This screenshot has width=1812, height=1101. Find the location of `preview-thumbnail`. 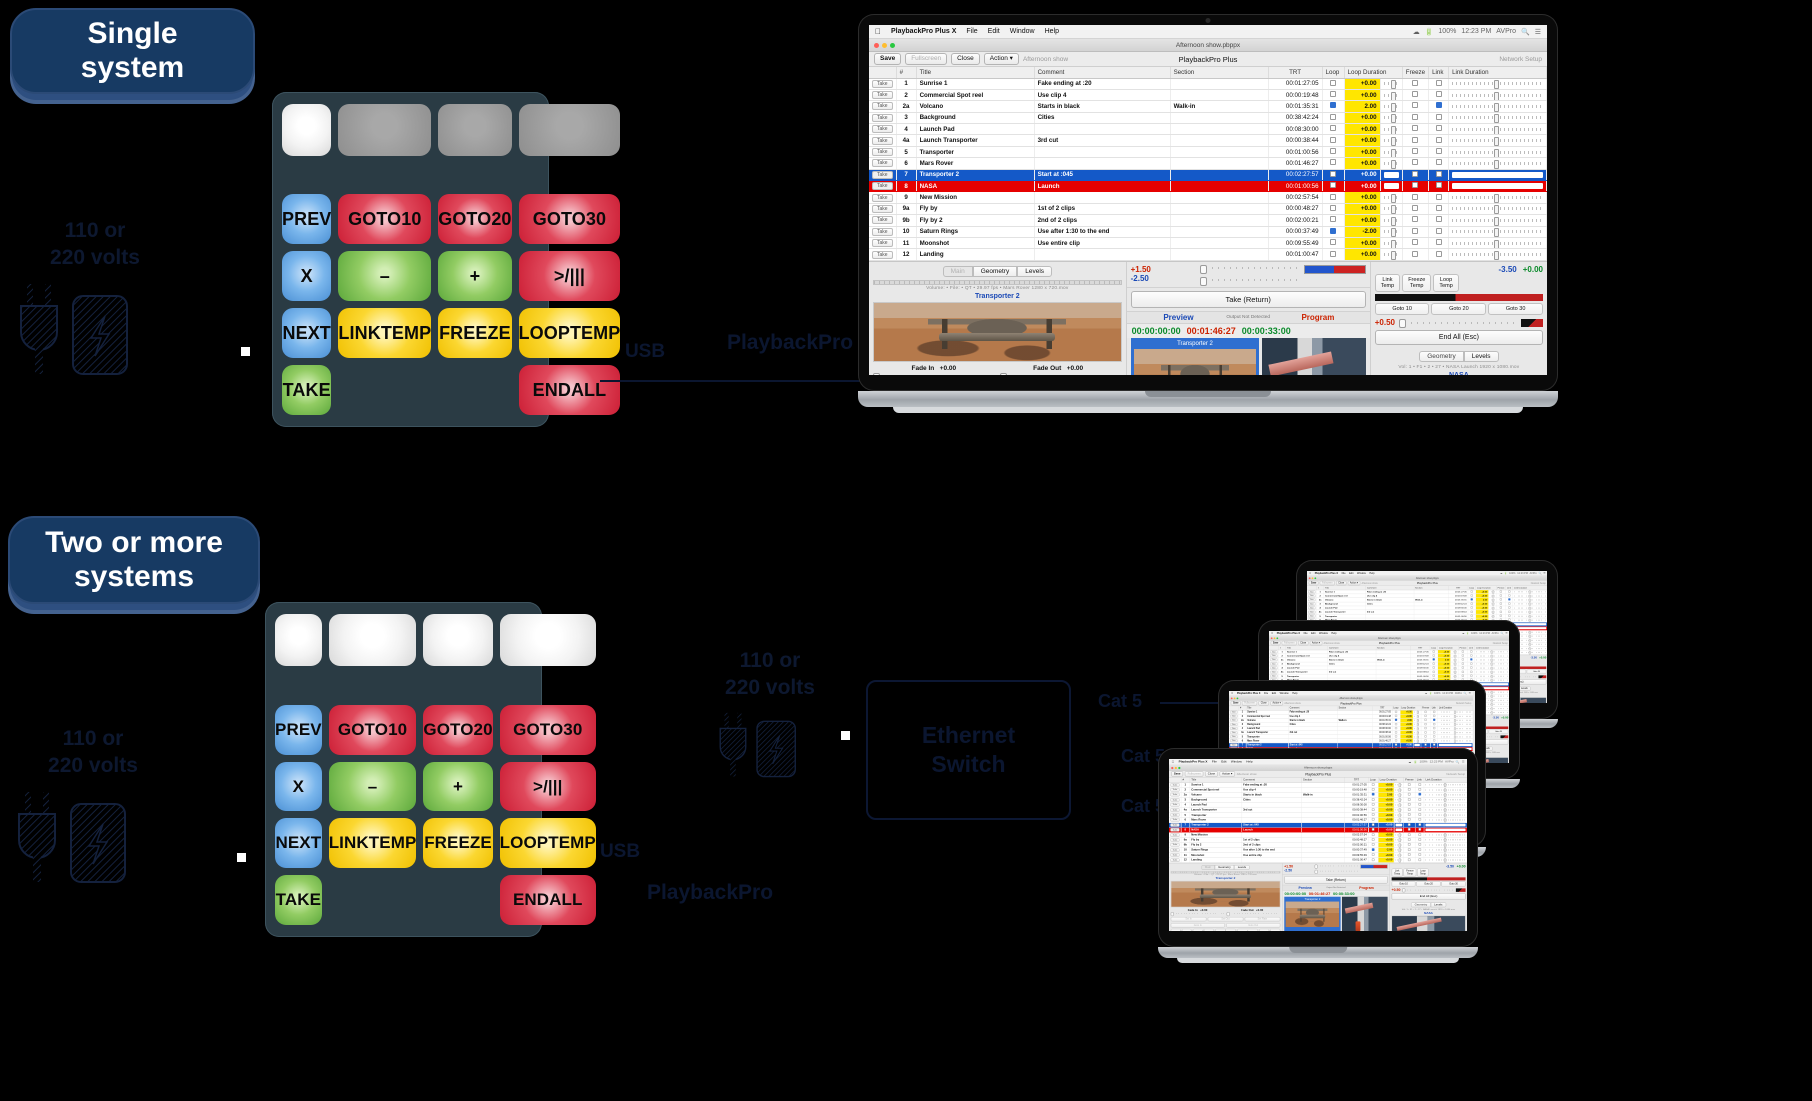

preview-thumbnail is located at coordinates (1225, 894).